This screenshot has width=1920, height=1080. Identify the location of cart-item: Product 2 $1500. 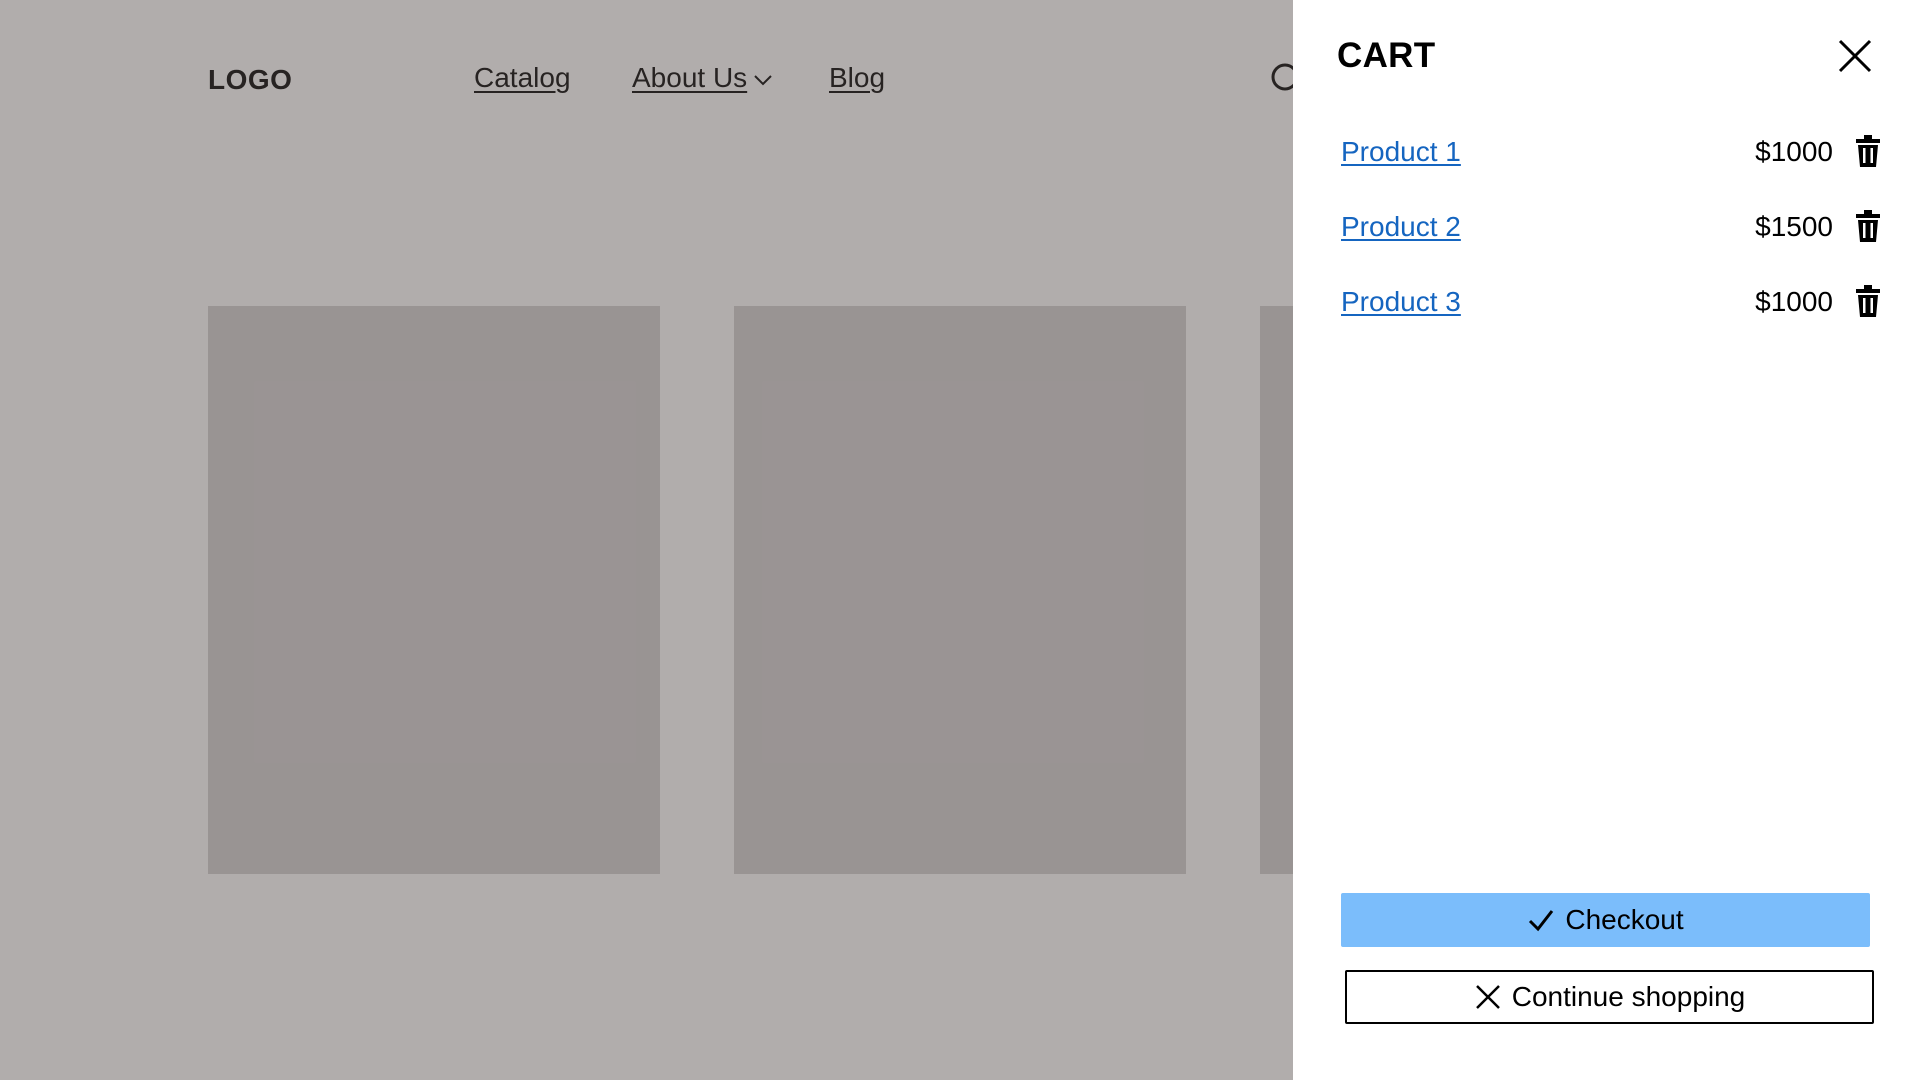
(1611, 240).